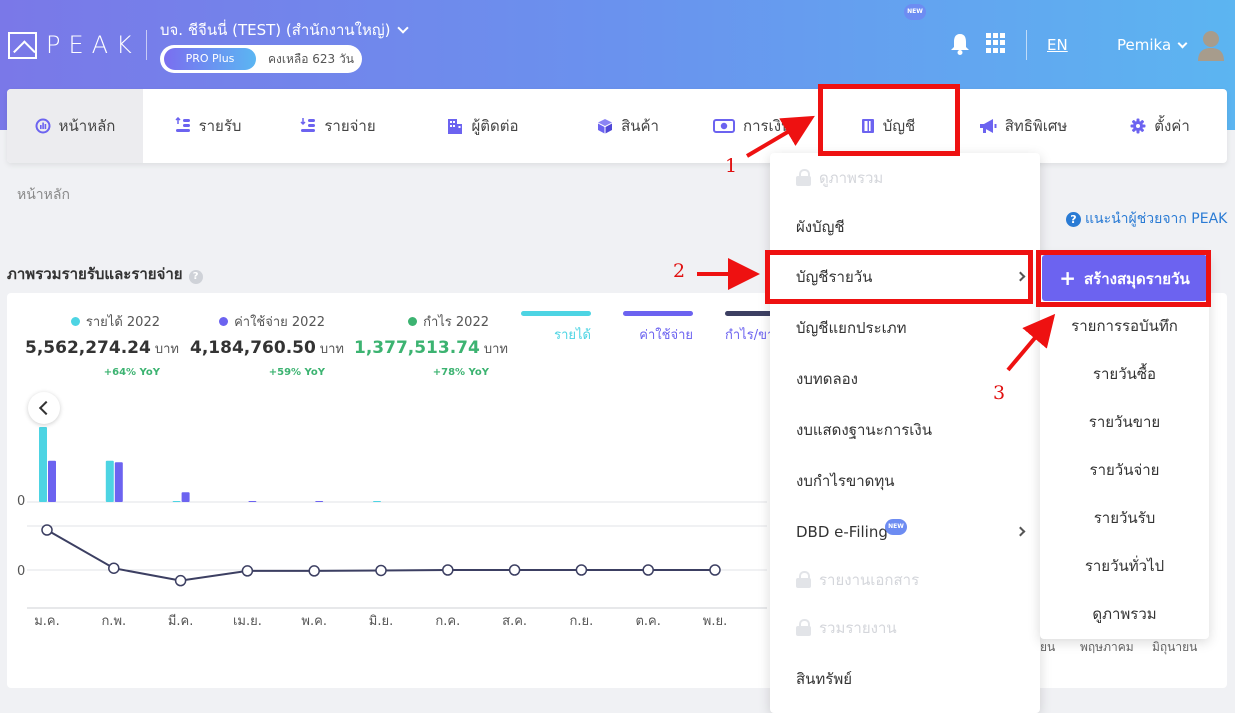 This screenshot has width=1235, height=713. What do you see at coordinates (261, 59) in the screenshot?
I see `plan-pill: PRO Plus คงเหลือ 623 วัน` at bounding box center [261, 59].